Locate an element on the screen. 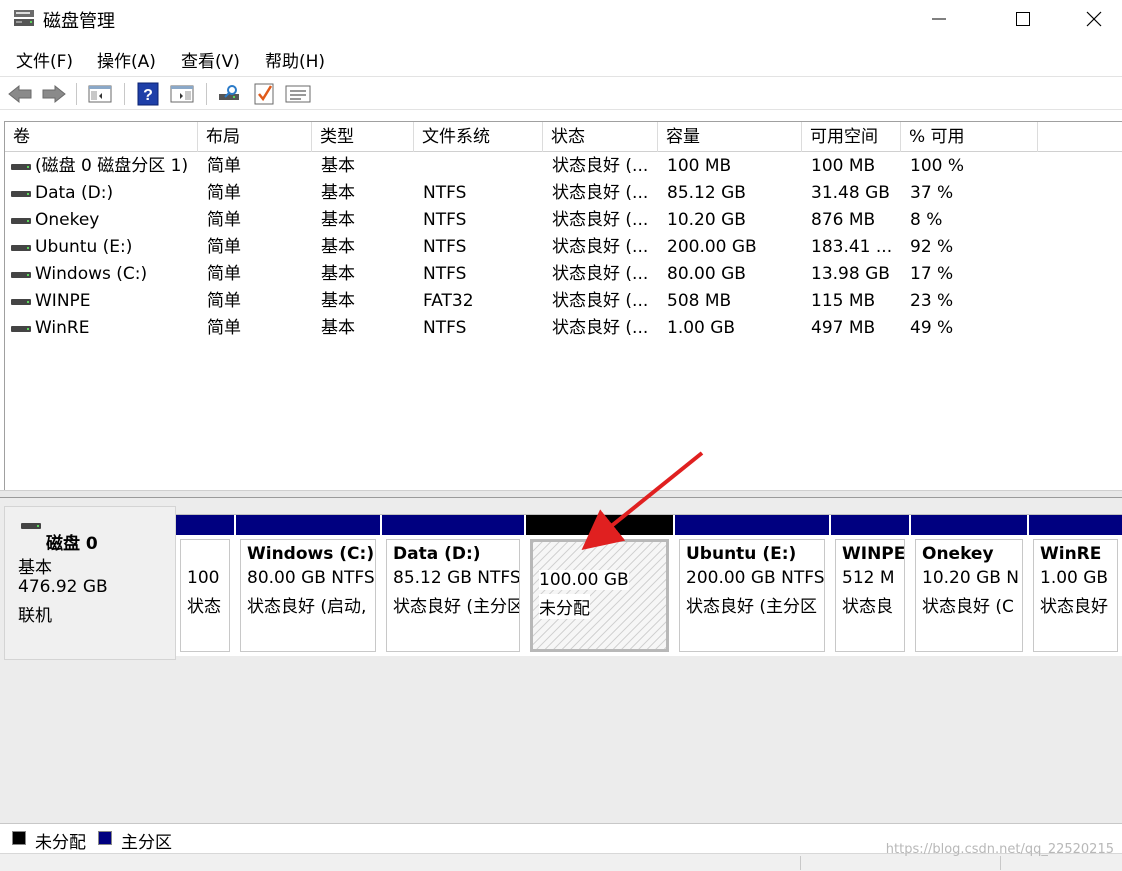  partition-size: 1.00 GB is located at coordinates (1074, 578).